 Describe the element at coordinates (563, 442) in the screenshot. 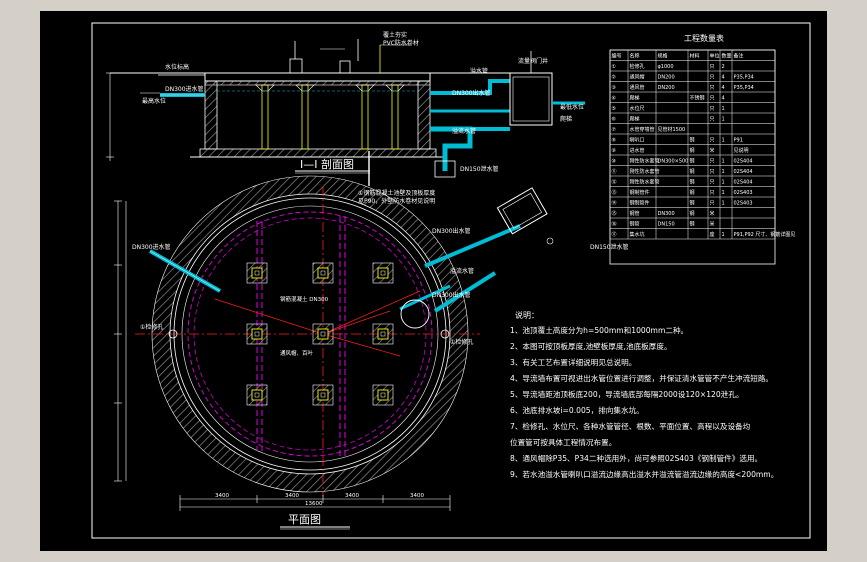

I see `note-line: 位置管可按具体工程情况布置。` at that location.